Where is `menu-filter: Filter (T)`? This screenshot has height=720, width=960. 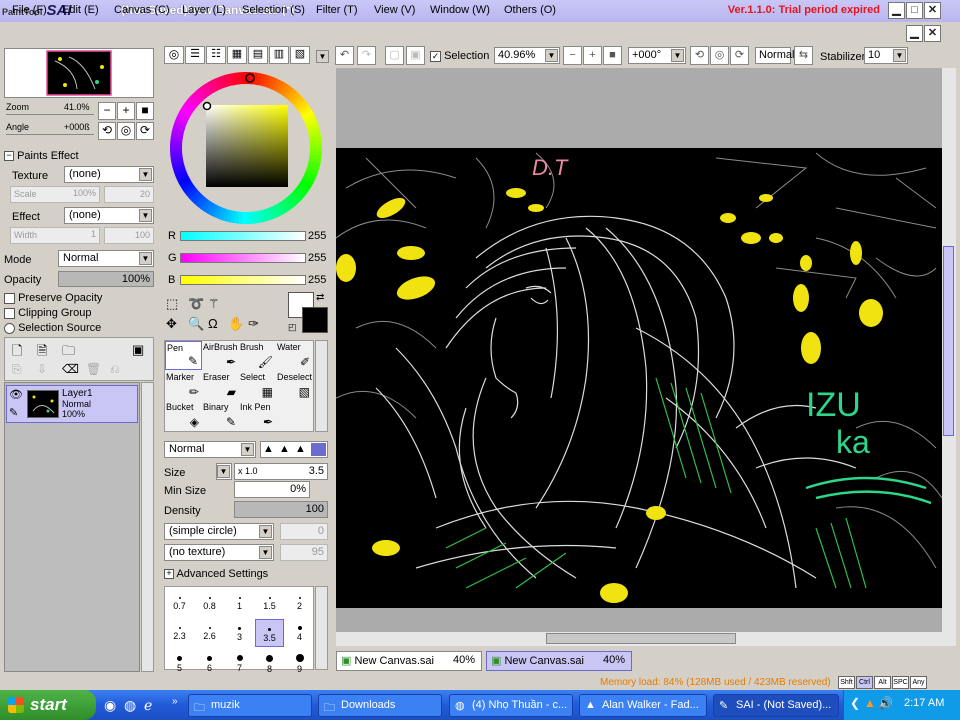 menu-filter: Filter (T) is located at coordinates (337, 10).